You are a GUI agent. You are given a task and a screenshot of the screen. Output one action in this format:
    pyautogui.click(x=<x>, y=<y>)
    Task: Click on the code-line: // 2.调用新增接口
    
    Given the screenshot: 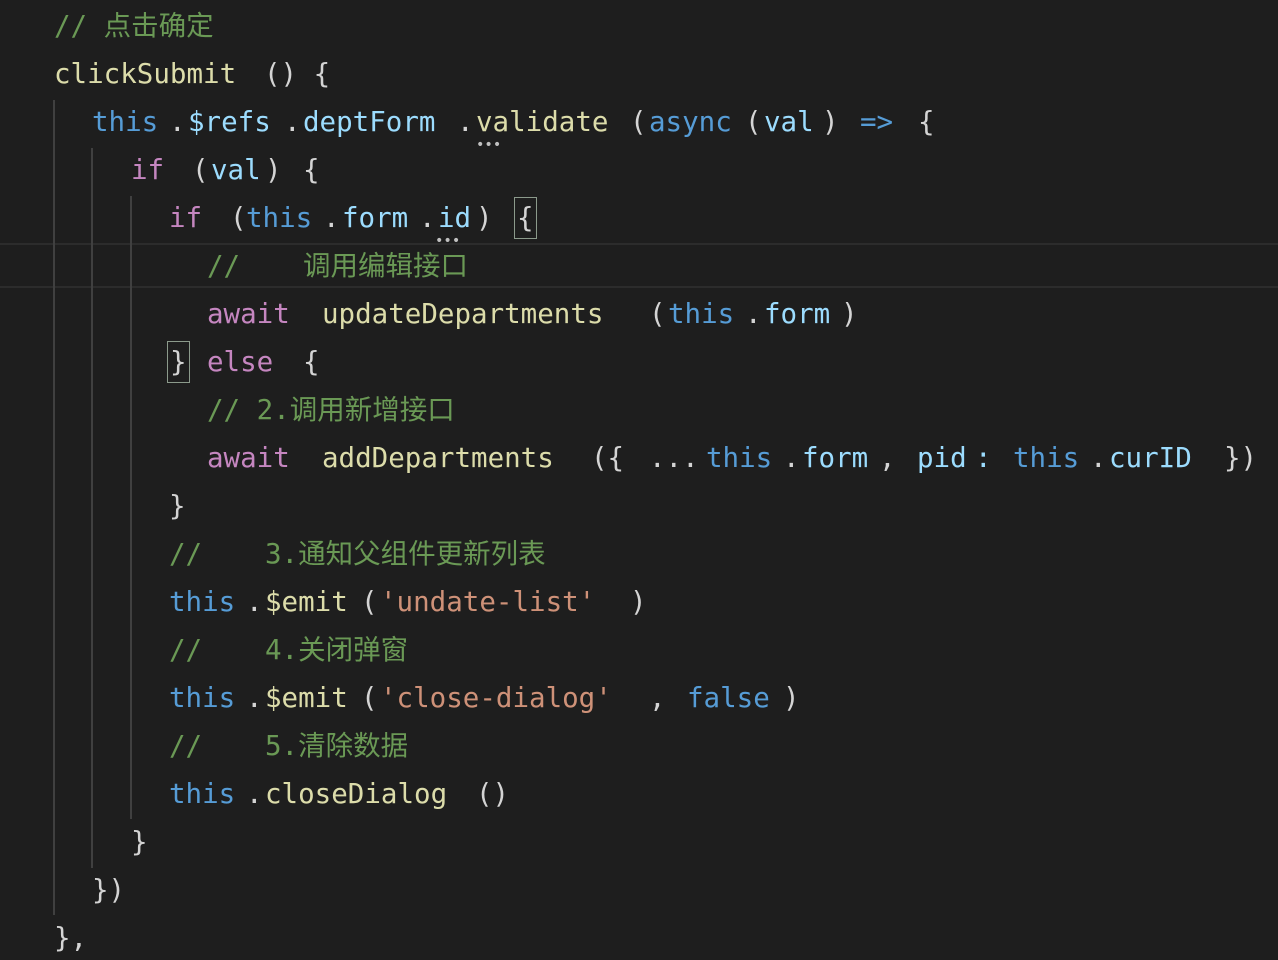 What is the action you would take?
    pyautogui.click(x=227, y=410)
    